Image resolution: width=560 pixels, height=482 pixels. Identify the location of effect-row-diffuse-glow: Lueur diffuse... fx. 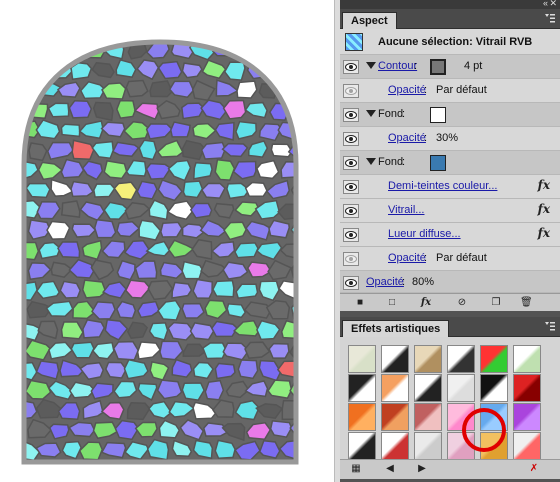
(450, 235).